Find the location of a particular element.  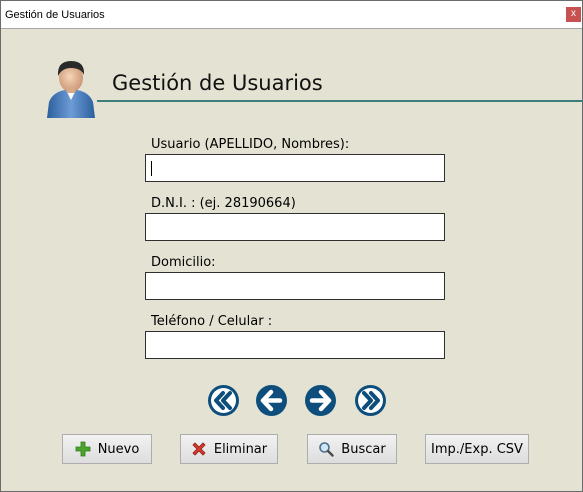

double-chevron-right-icon is located at coordinates (370, 400).